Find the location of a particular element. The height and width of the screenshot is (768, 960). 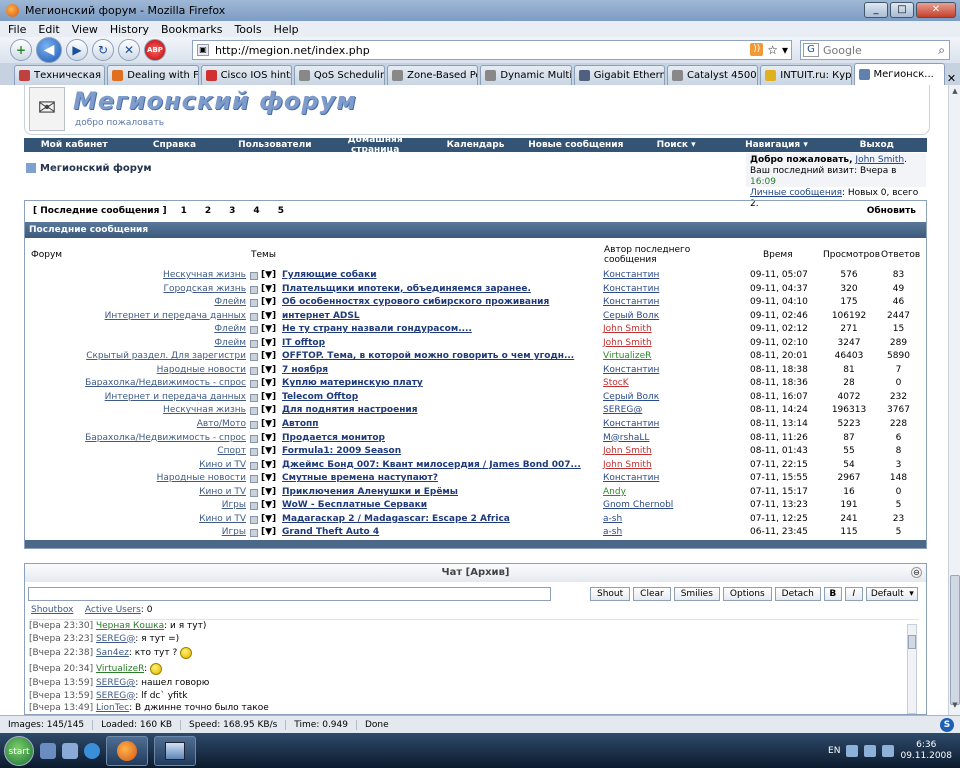

row-topic-link: Автопп is located at coordinates (300, 425).